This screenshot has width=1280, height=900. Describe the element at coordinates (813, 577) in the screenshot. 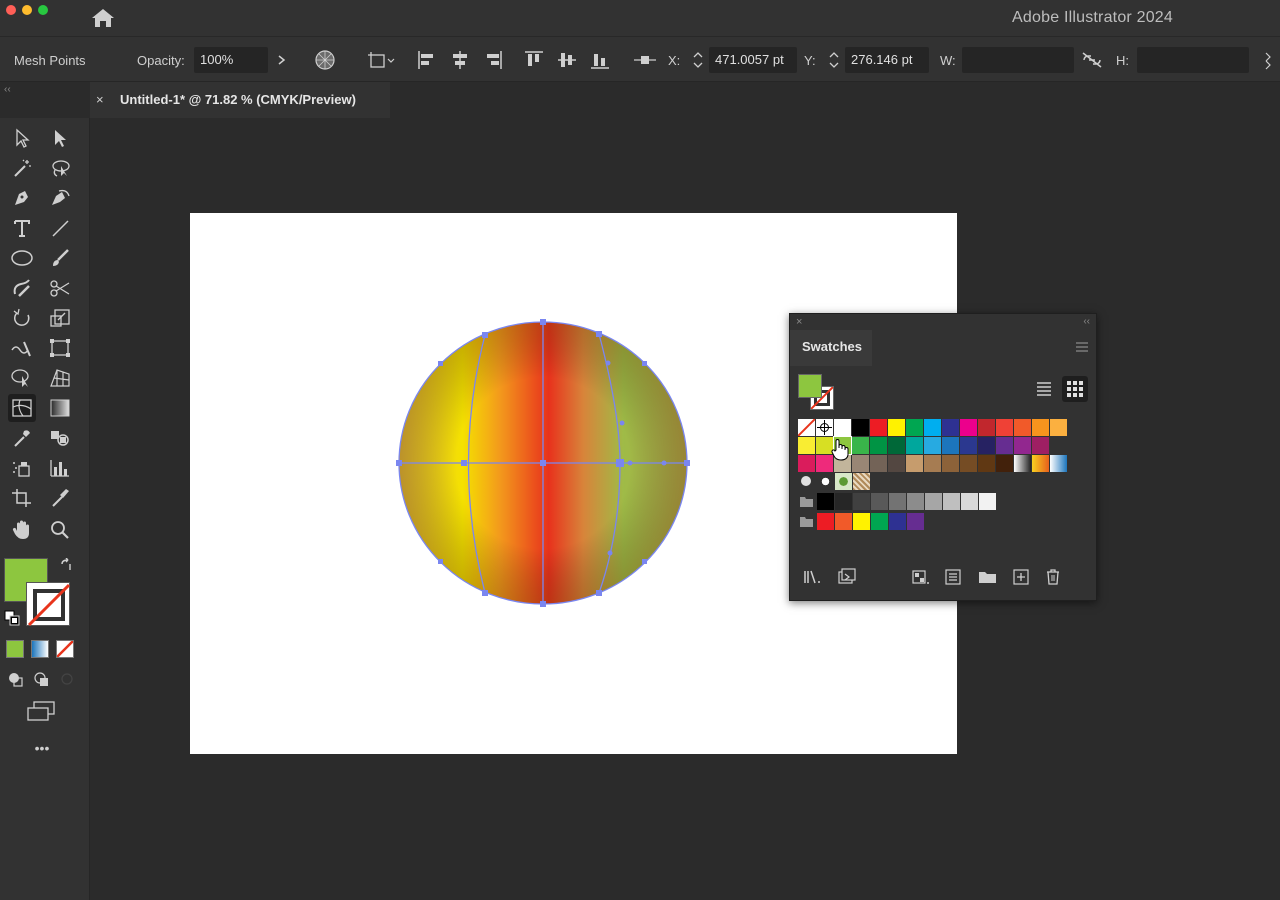

I see `swatch-libraries-menu-icon` at that location.